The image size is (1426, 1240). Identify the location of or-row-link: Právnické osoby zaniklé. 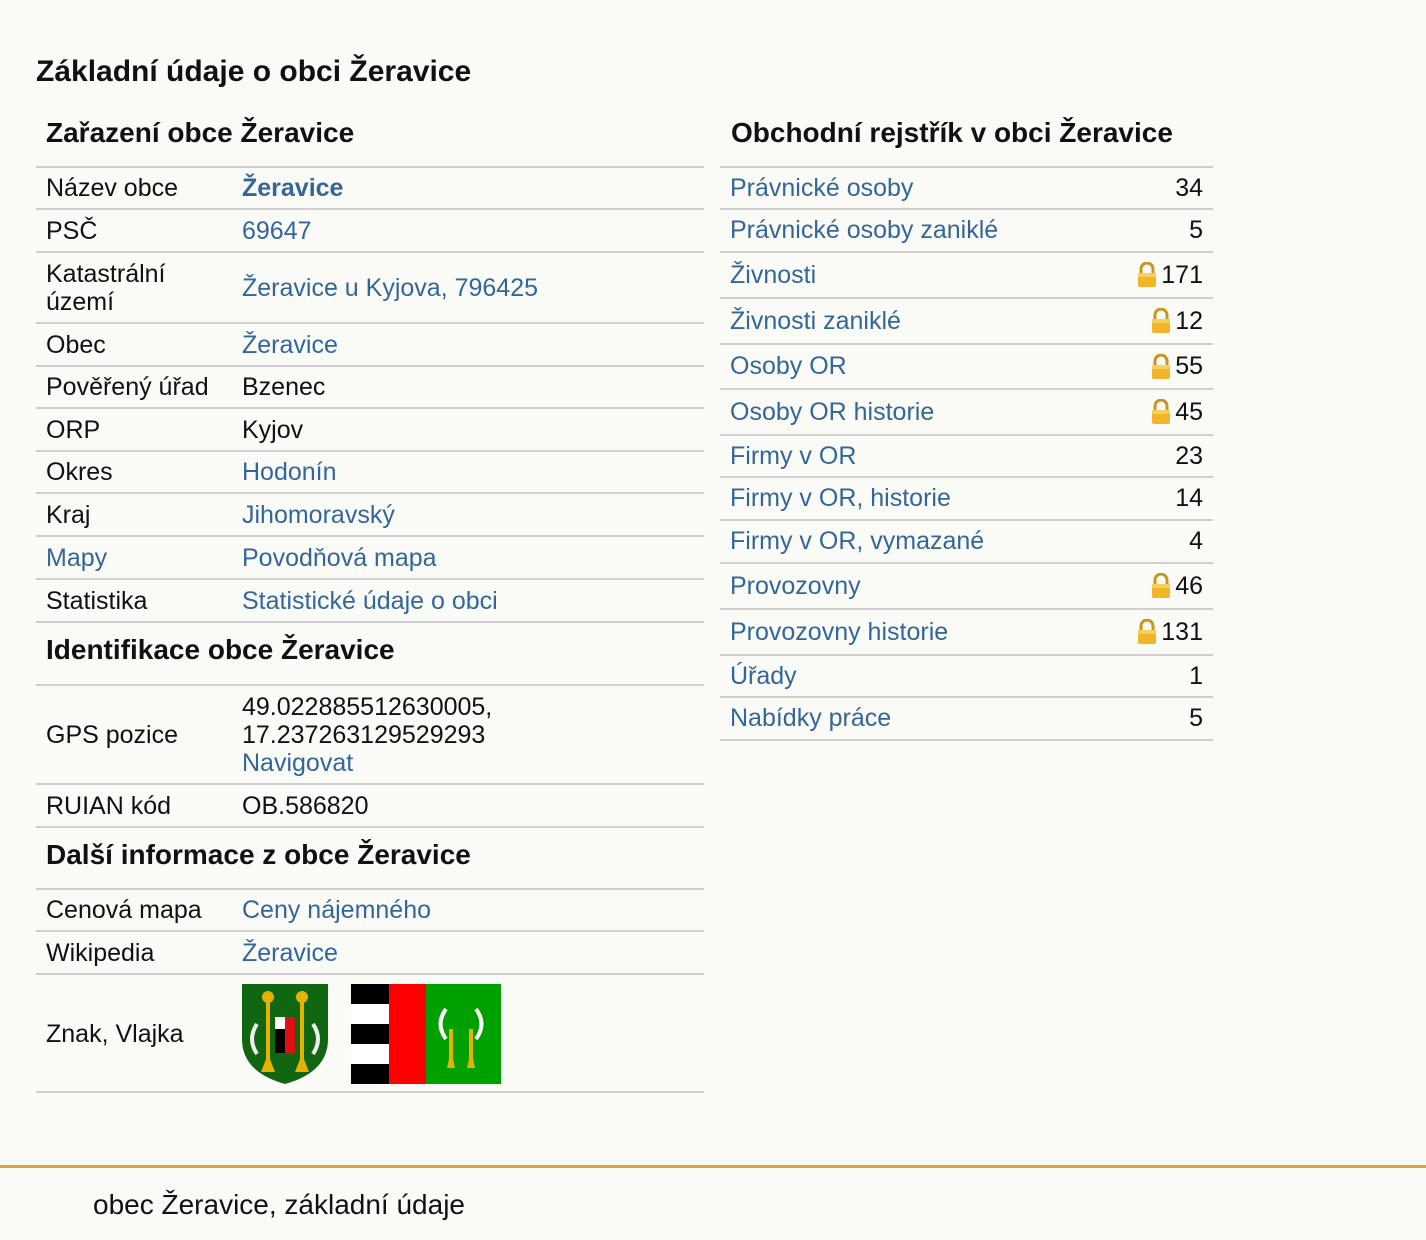
(864, 230).